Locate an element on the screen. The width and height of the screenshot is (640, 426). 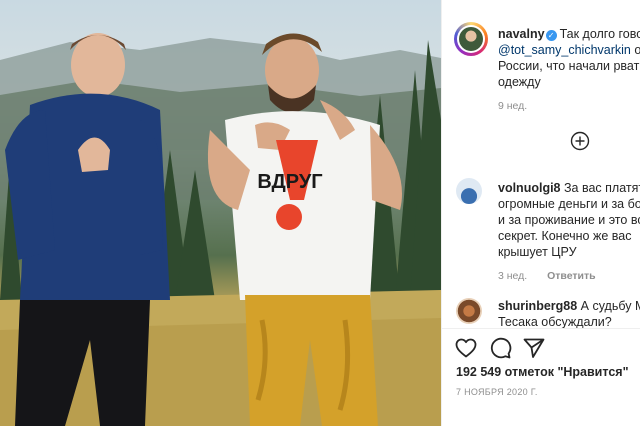
verified-badge-icon: ✓ is located at coordinates (551, 35).